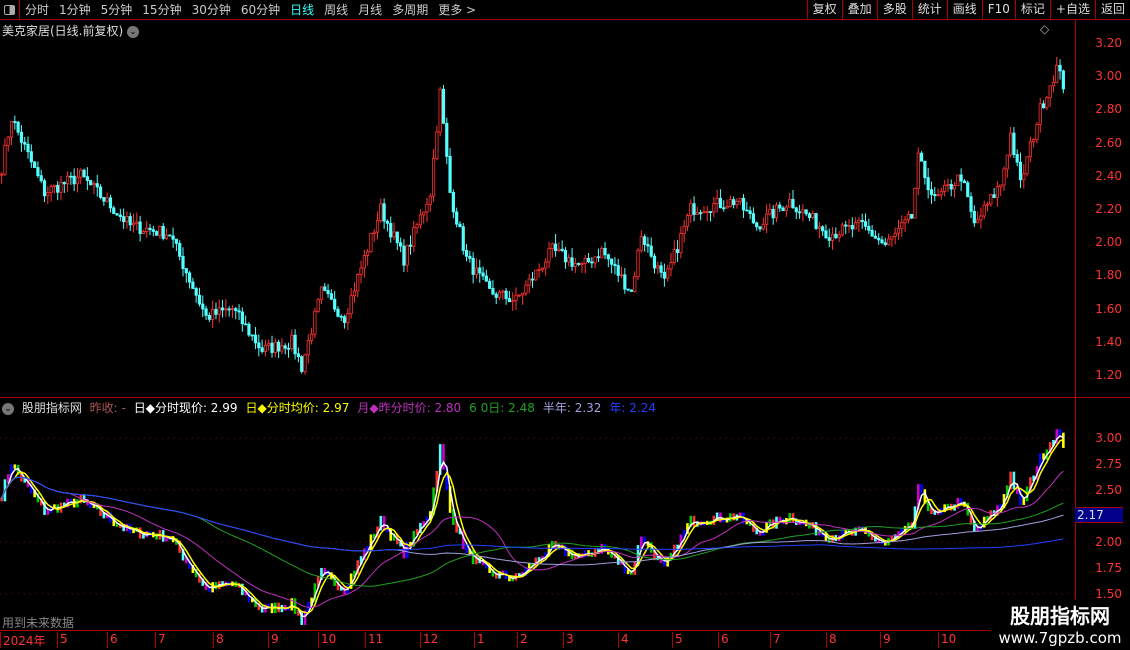 The image size is (1130, 650). Describe the element at coordinates (8, 408) in the screenshot. I see `chevron-down-icon: ⌄` at that location.